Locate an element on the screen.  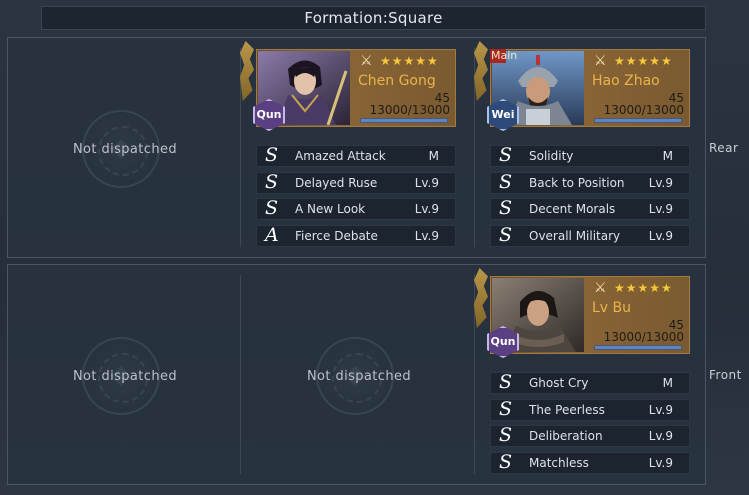
skill-row: S The Peerless Lv.9 is located at coordinates (590, 409).